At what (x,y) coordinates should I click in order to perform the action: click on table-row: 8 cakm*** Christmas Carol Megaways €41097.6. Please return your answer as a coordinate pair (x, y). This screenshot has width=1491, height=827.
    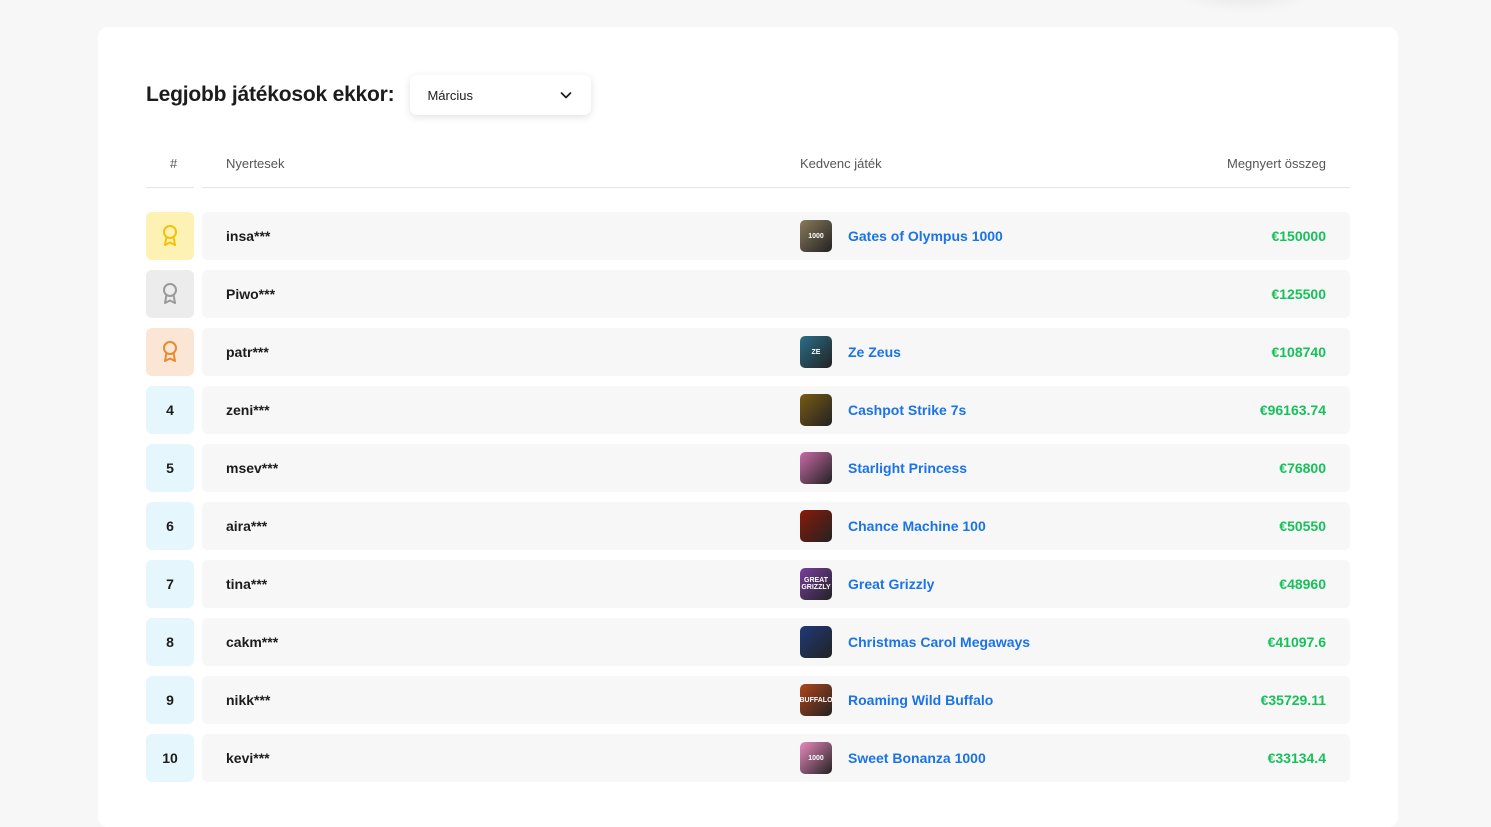
    Looking at the image, I should click on (748, 642).